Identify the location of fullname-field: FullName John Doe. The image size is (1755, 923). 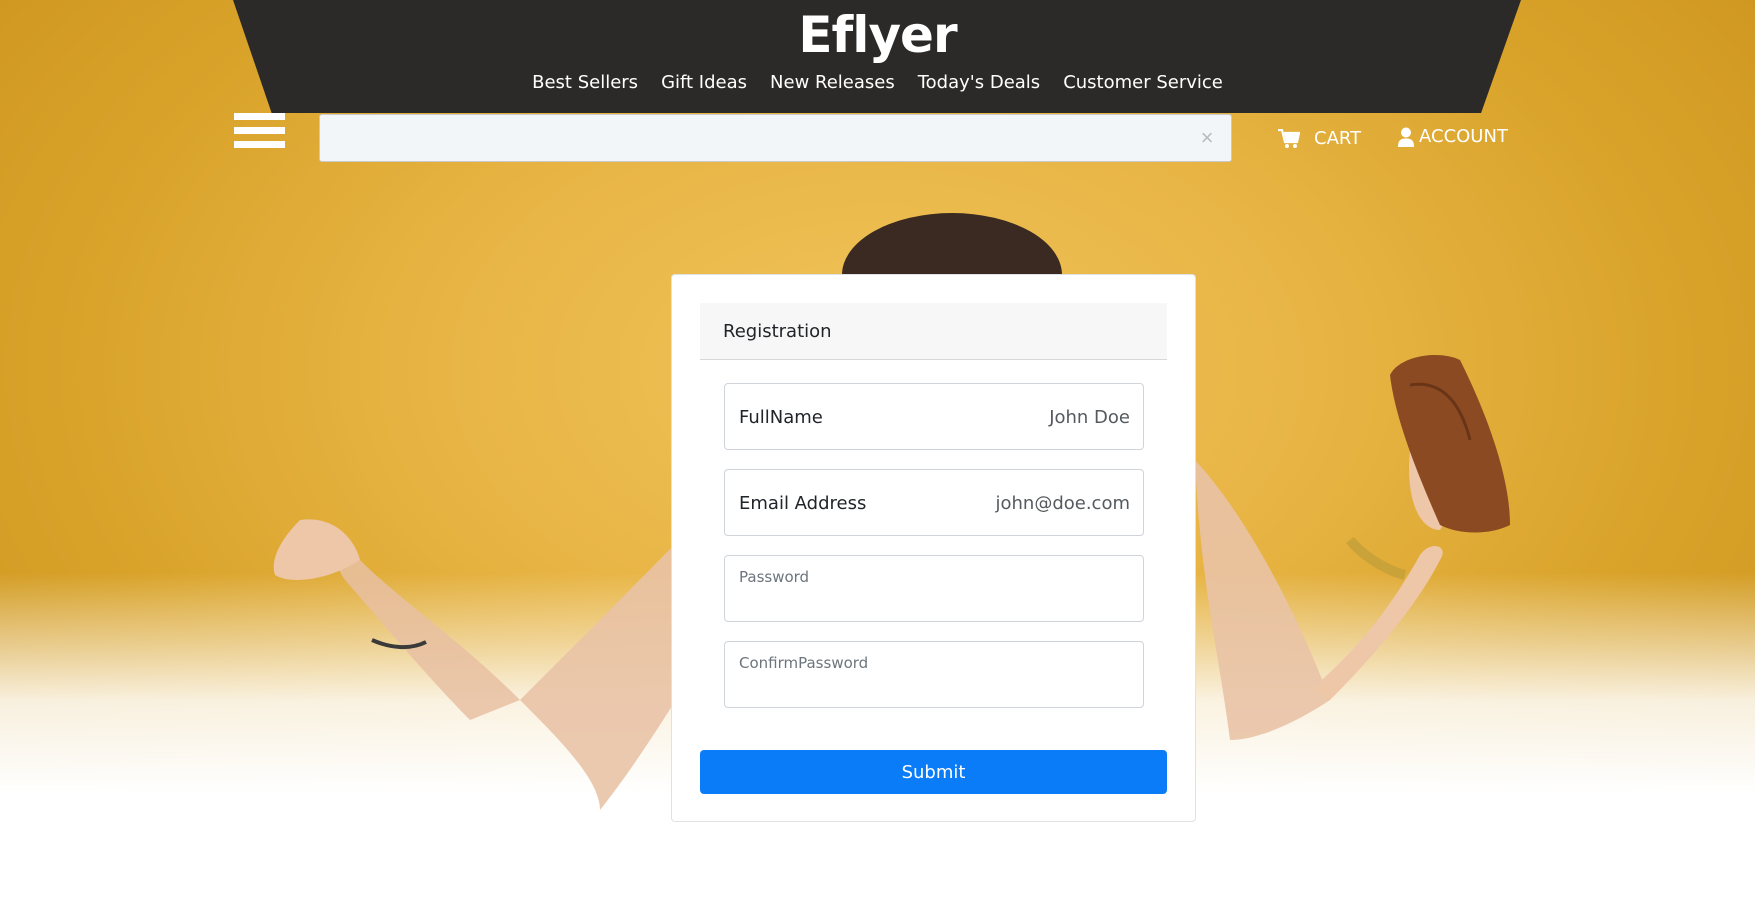
(934, 416).